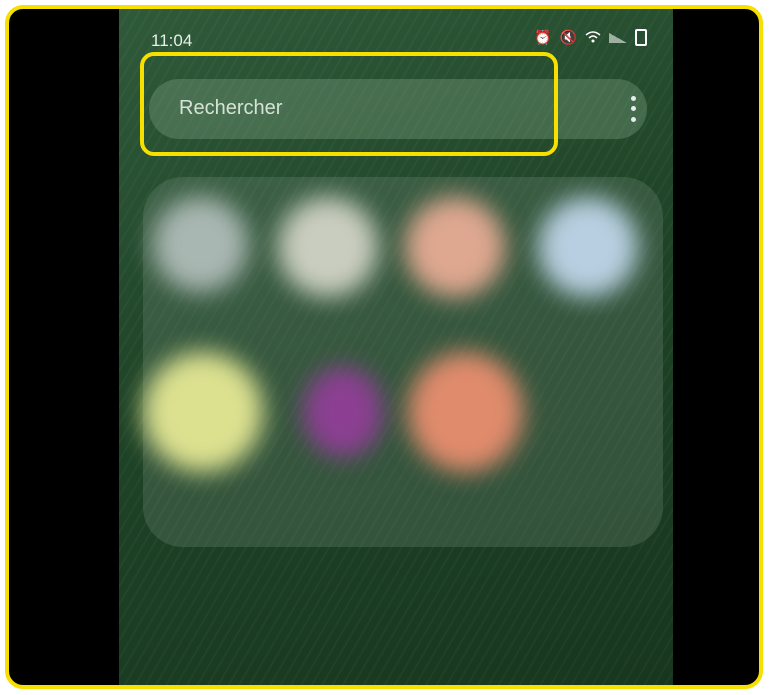 The image size is (771, 695). Describe the element at coordinates (618, 37) in the screenshot. I see `signal-icon` at that location.